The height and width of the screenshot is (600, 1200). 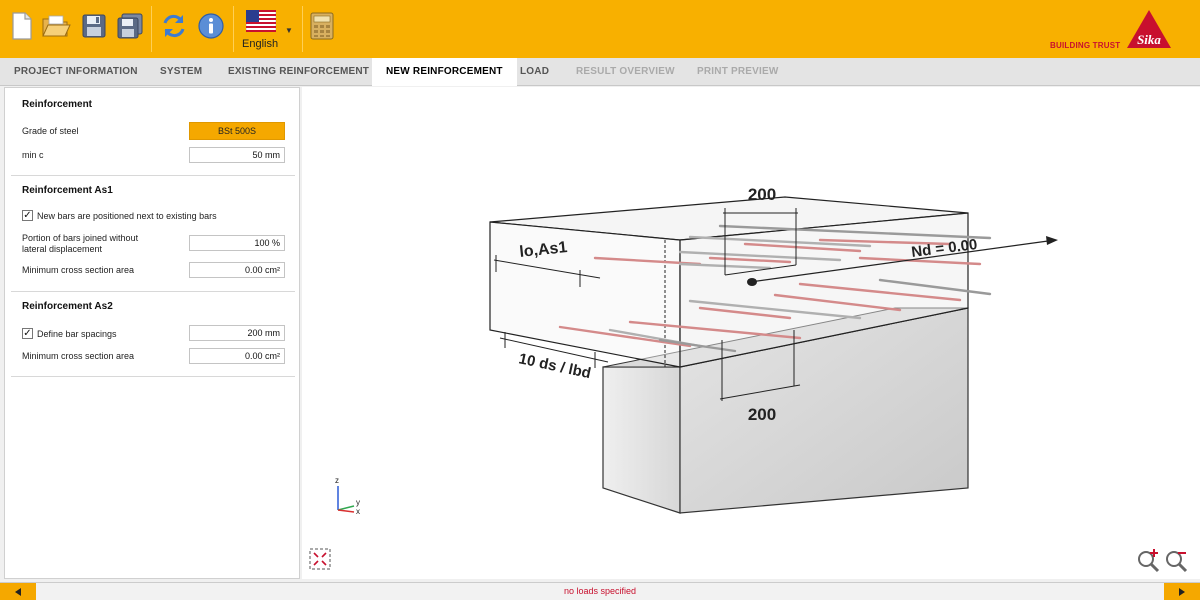 I want to click on next-step-button, so click(x=1182, y=591).